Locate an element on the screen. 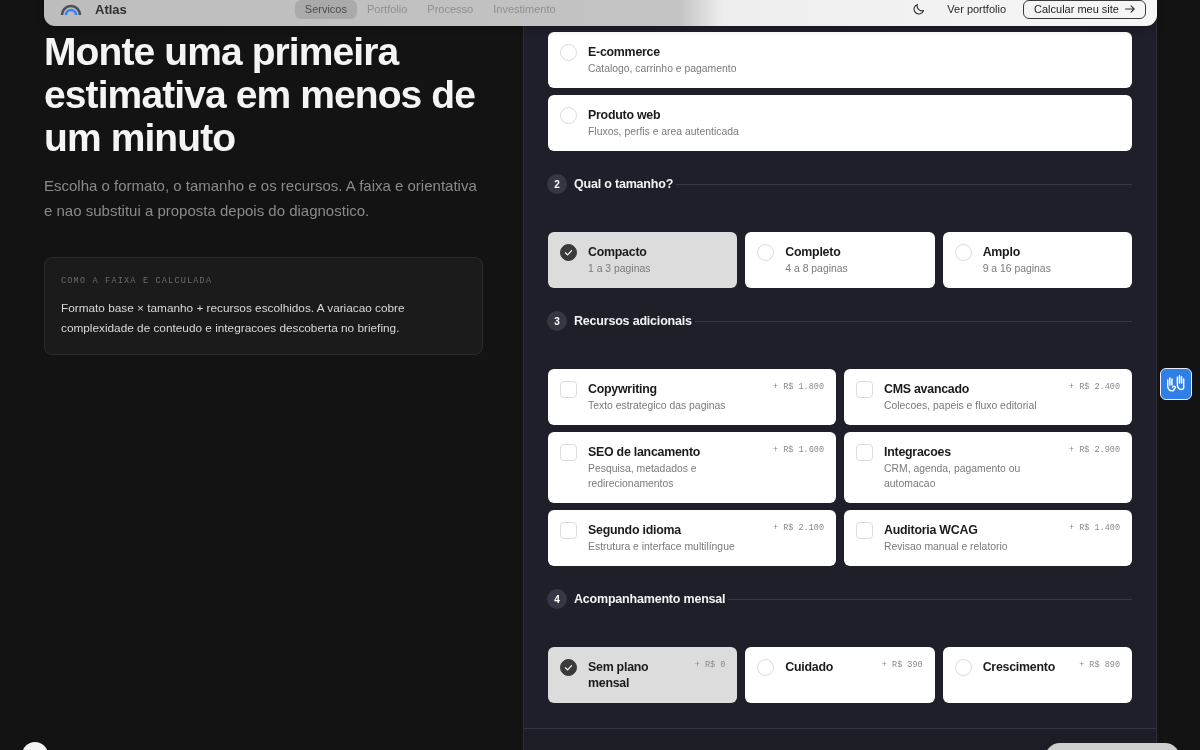 The image size is (1200, 750). option-description: CRM, agenda, pagamento ou automacao is located at coordinates (953, 476).